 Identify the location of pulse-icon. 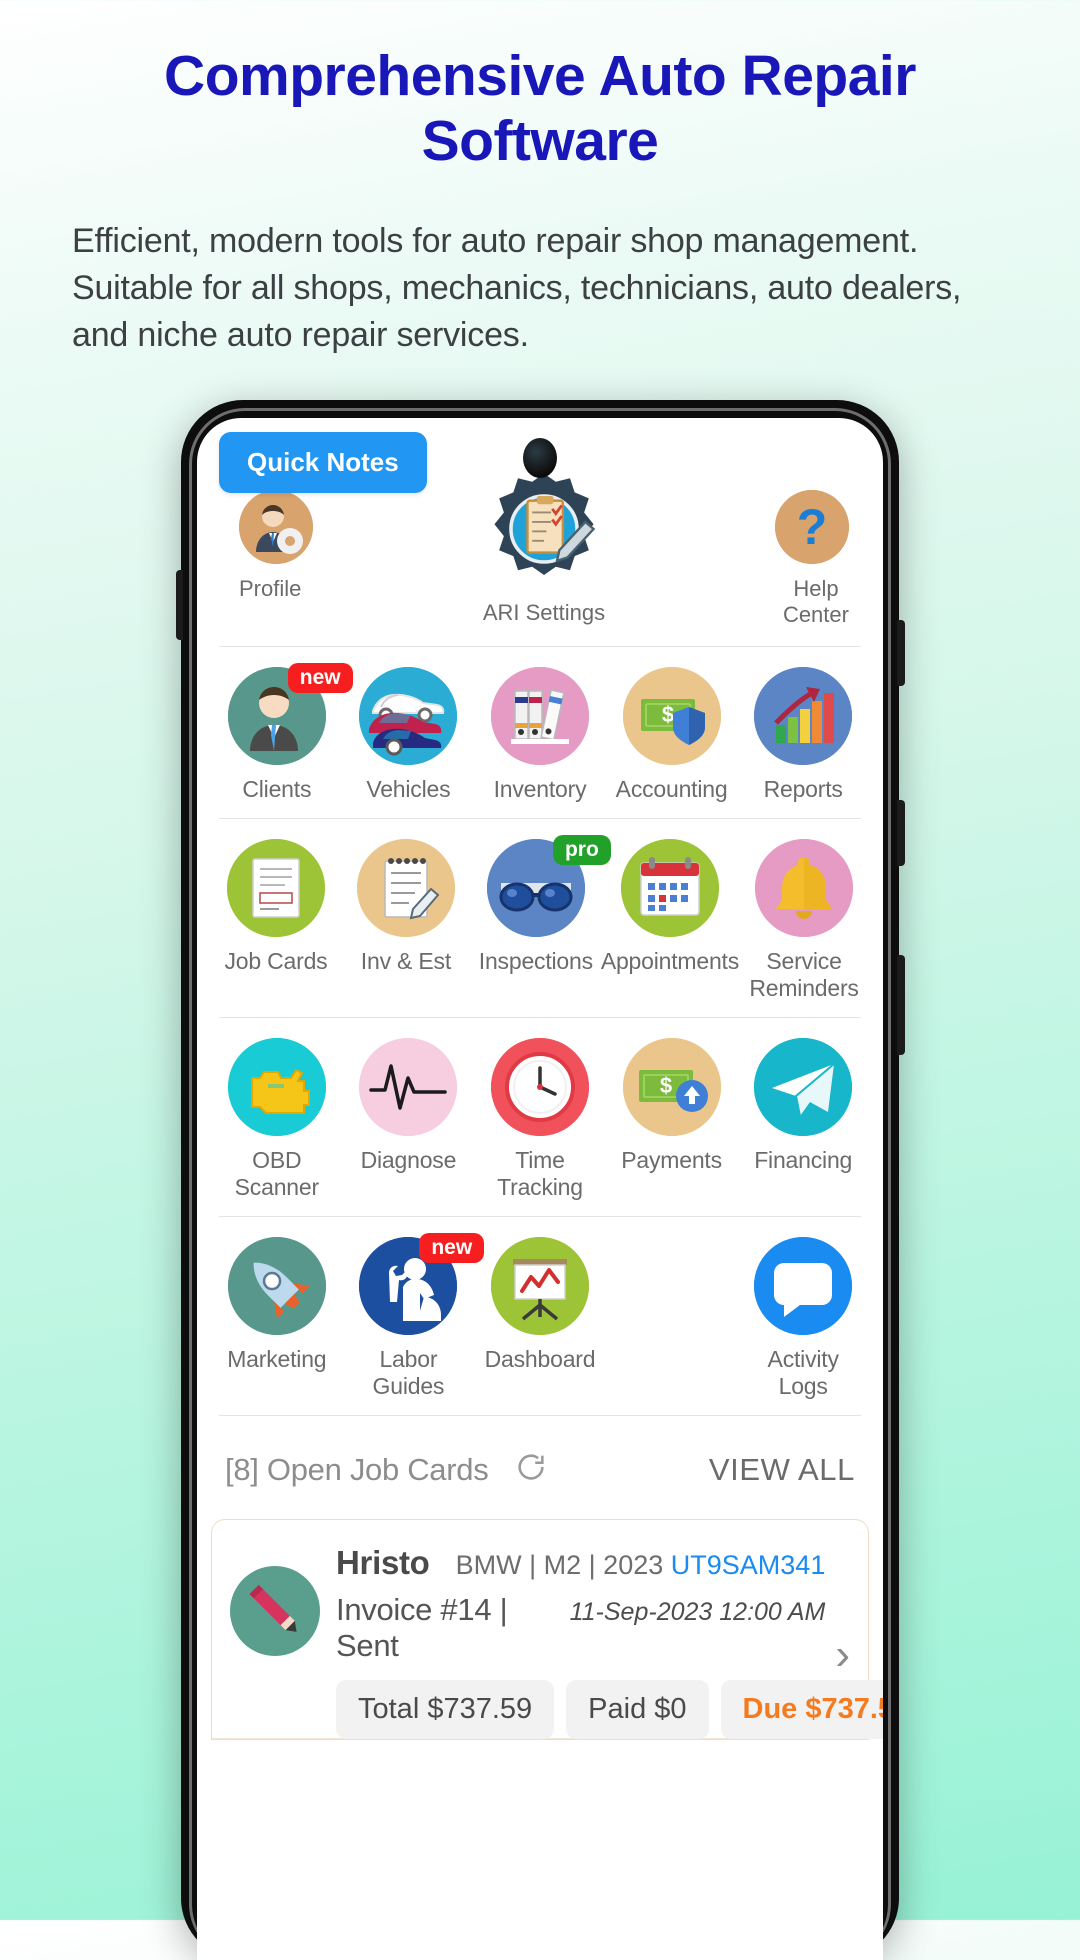
(408, 1086).